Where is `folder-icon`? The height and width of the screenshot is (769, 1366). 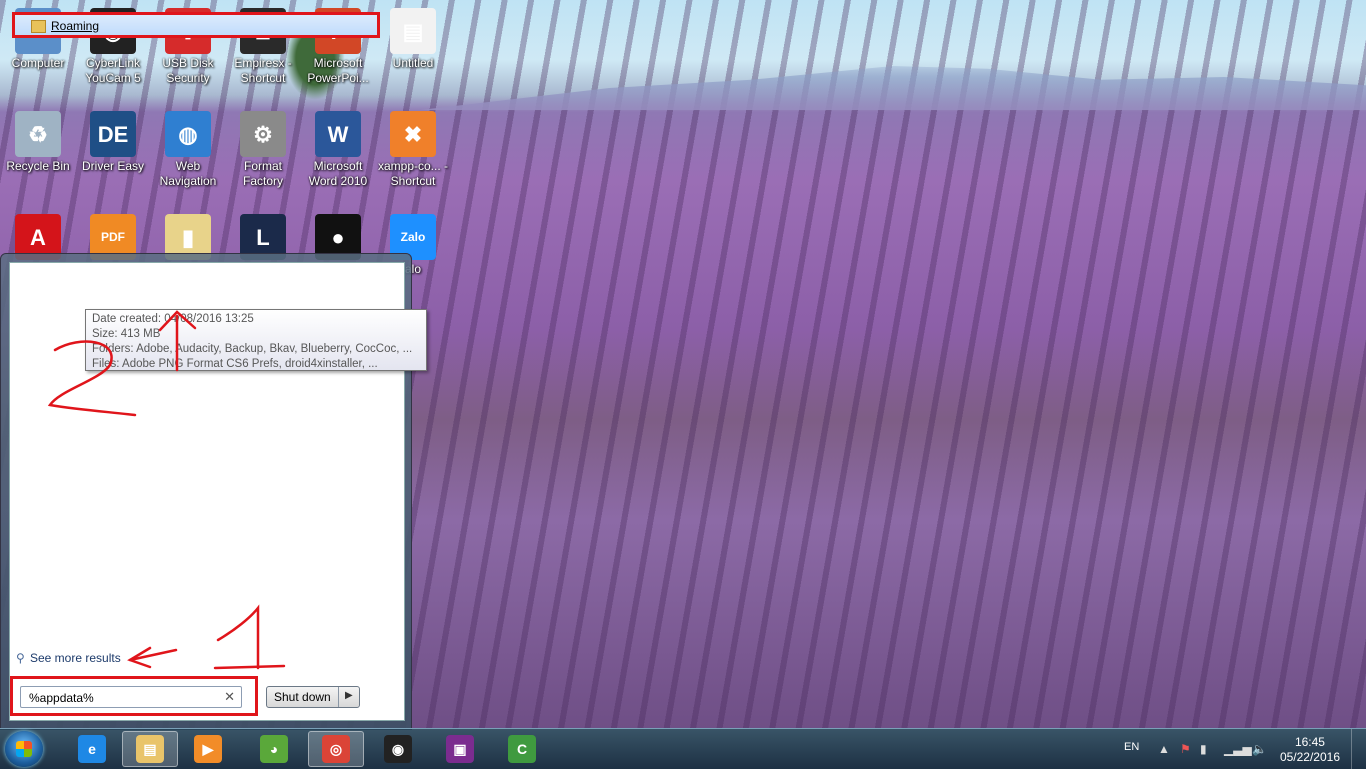
folder-icon is located at coordinates (38, 26).